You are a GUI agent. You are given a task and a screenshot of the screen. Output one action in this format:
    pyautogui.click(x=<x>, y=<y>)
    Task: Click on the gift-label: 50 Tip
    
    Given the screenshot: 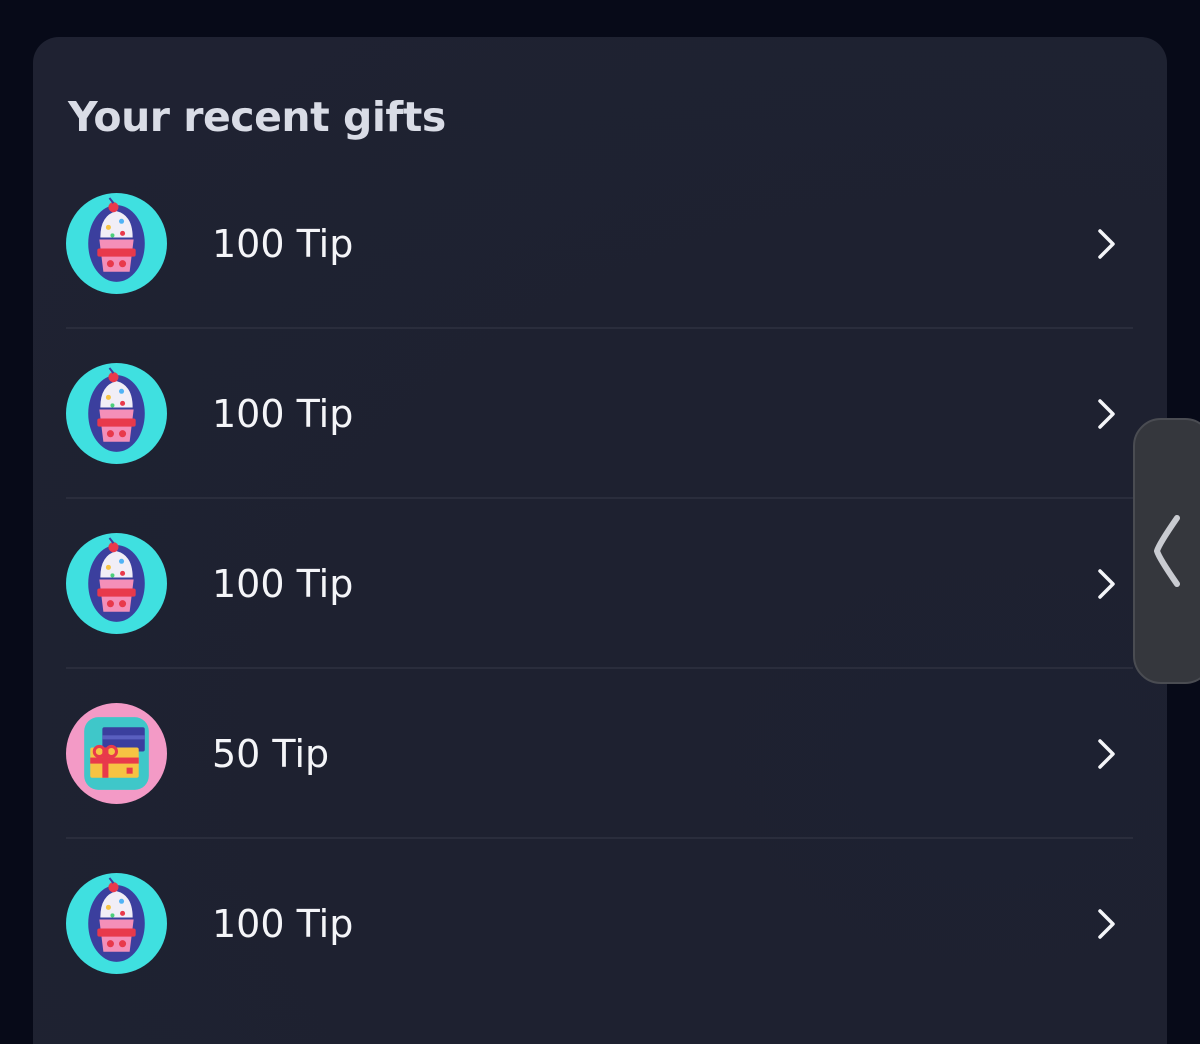 What is the action you would take?
    pyautogui.click(x=271, y=754)
    